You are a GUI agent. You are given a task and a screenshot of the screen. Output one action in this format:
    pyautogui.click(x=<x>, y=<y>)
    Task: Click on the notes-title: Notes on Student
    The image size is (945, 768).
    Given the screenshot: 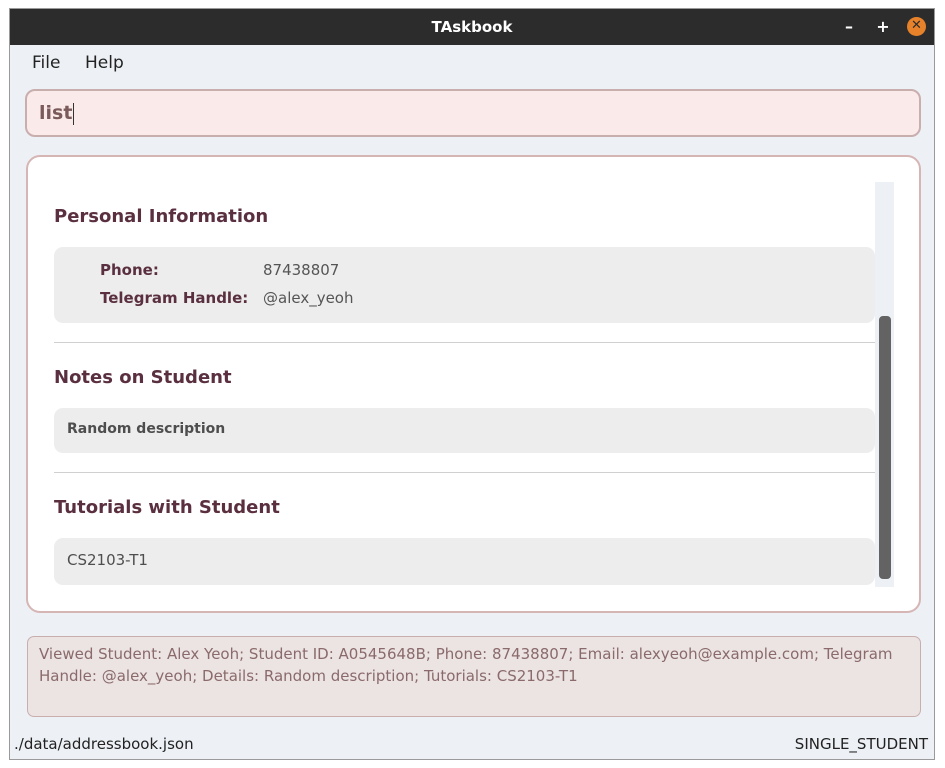 What is the action you would take?
    pyautogui.click(x=143, y=377)
    